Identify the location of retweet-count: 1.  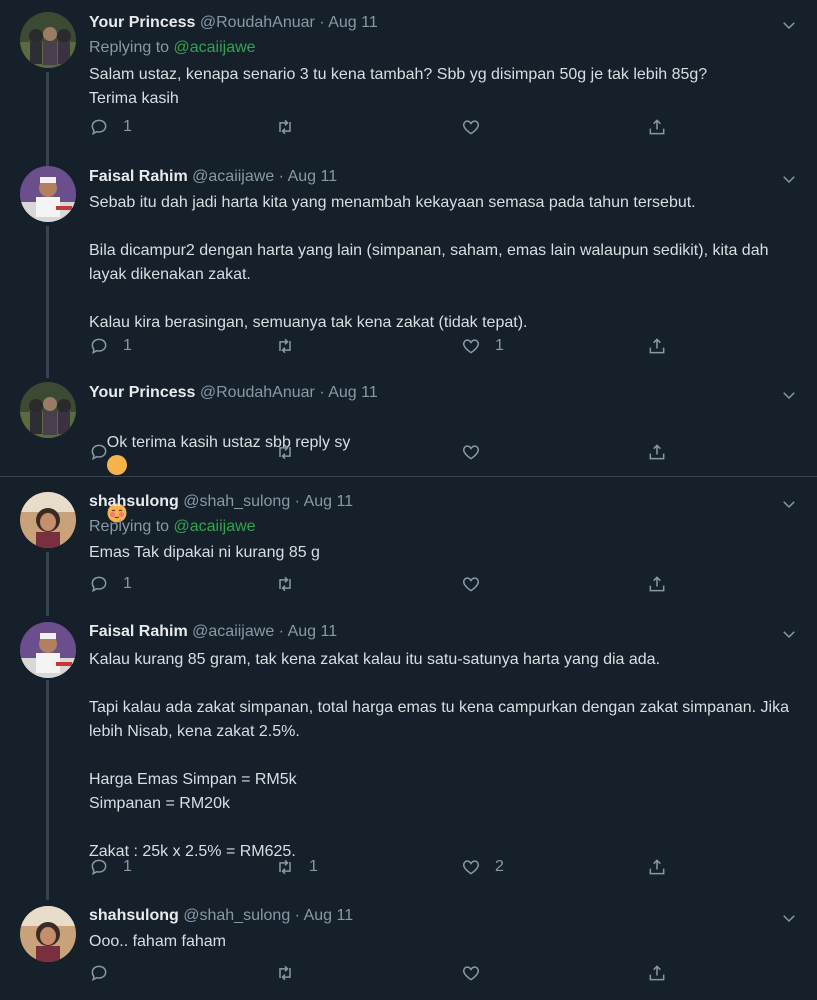
(313, 866).